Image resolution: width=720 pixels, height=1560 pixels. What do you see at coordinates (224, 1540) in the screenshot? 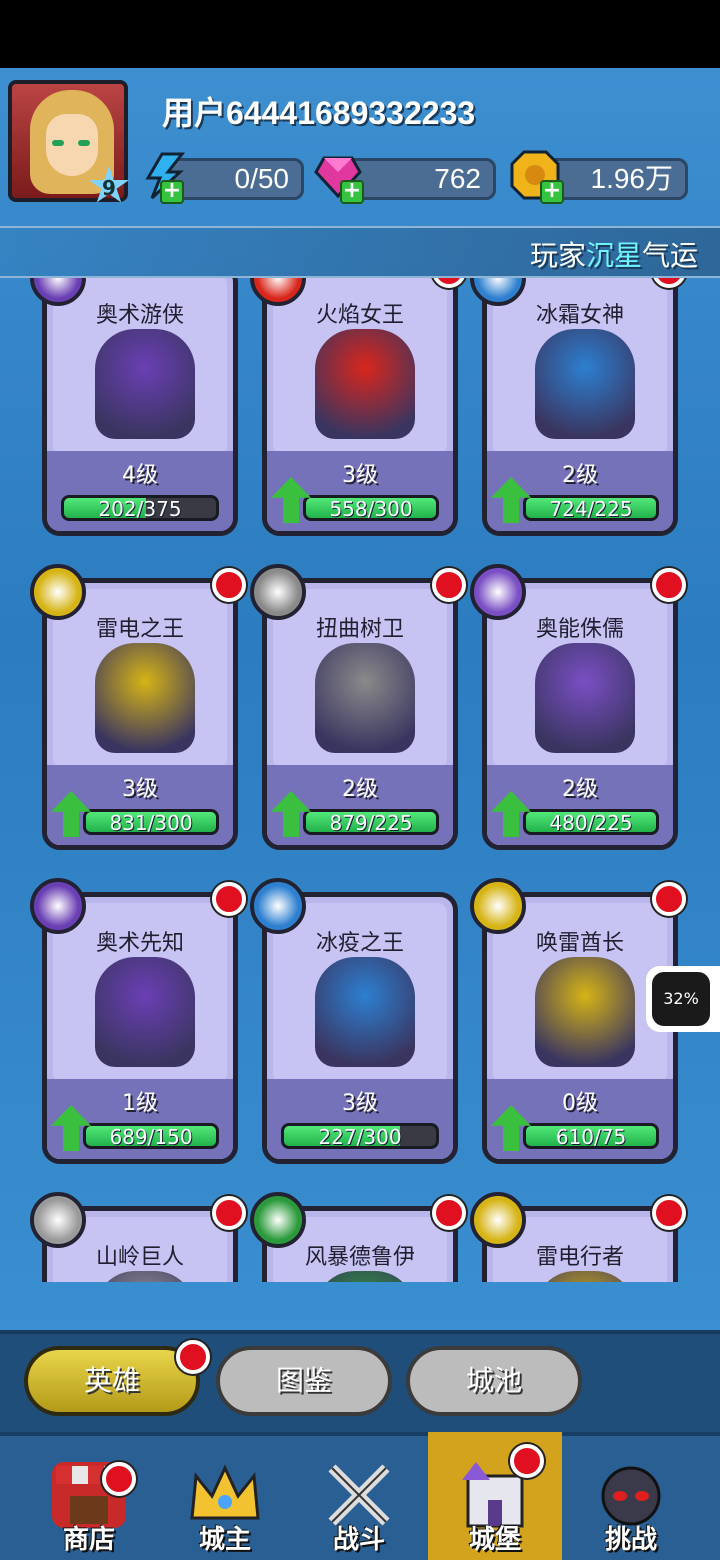
I see `nav-lord-label: 城主` at bounding box center [224, 1540].